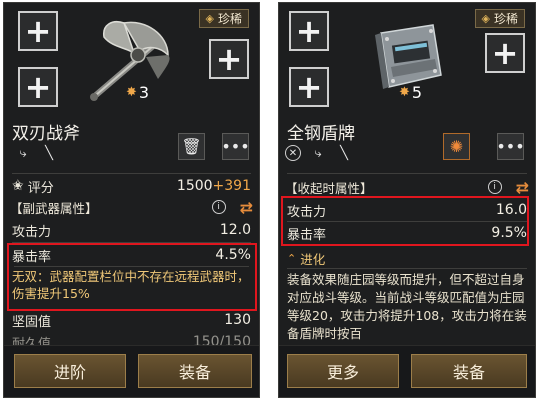 The image size is (539, 400). What do you see at coordinates (144, 92) in the screenshot?
I see `level-value: 3` at bounding box center [144, 92].